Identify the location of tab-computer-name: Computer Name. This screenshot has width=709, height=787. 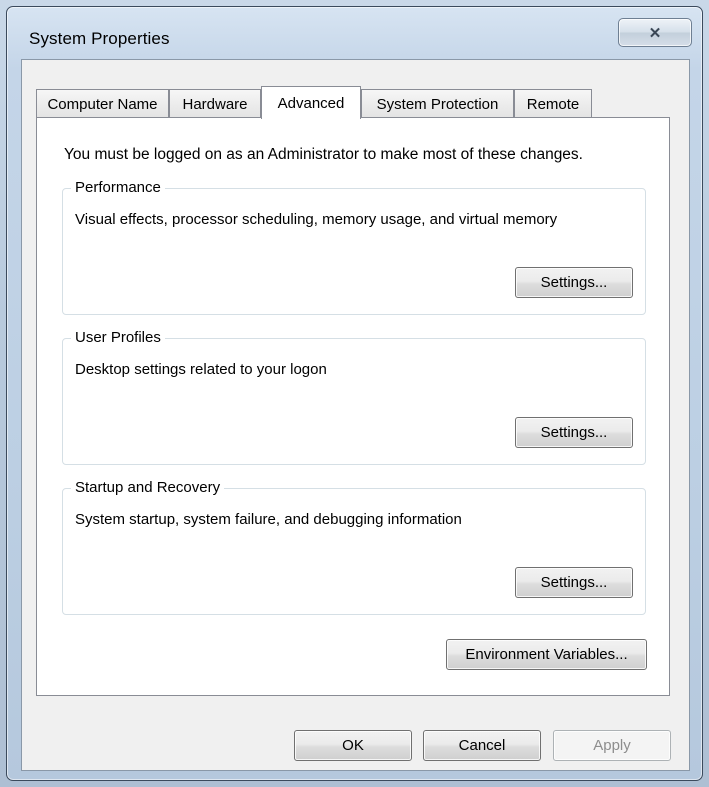
(102, 103).